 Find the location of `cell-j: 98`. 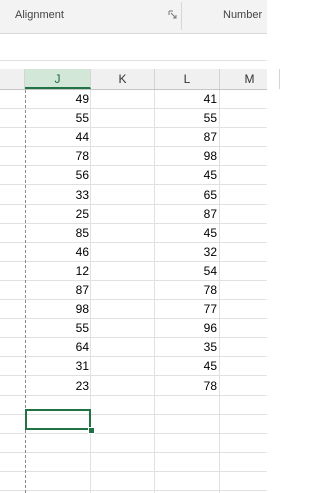

cell-j: 98 is located at coordinates (58, 309).